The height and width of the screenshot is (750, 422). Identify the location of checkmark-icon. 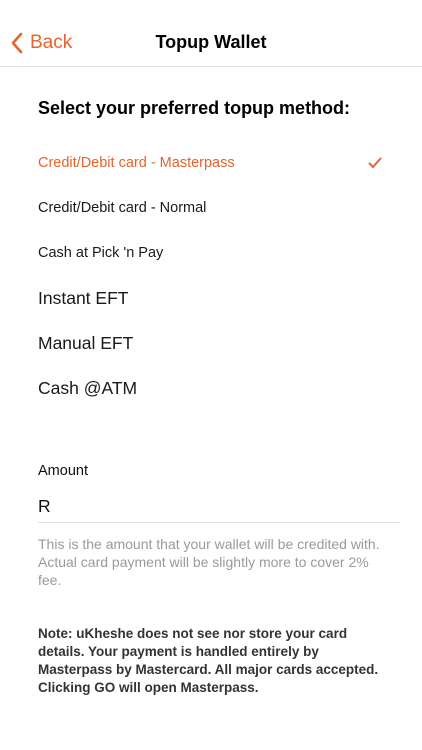
(375, 162).